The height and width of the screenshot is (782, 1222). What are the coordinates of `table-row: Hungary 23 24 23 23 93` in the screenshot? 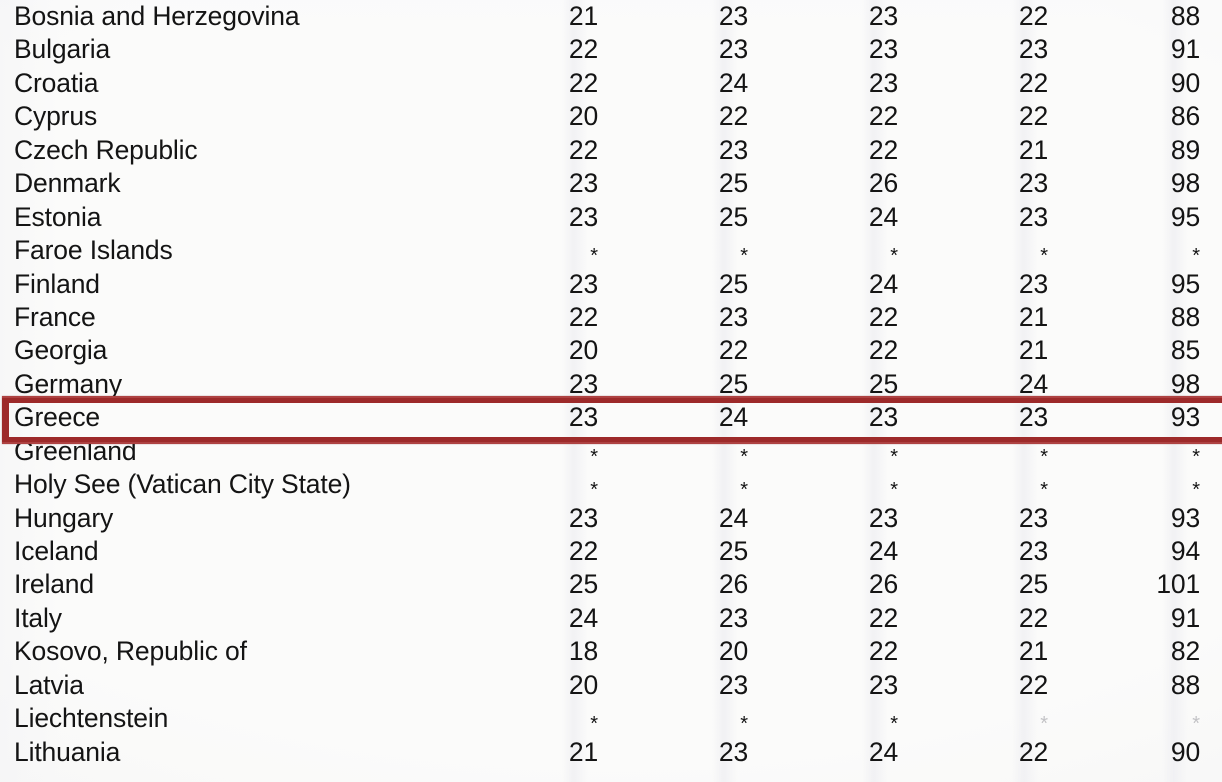 It's located at (611, 518).